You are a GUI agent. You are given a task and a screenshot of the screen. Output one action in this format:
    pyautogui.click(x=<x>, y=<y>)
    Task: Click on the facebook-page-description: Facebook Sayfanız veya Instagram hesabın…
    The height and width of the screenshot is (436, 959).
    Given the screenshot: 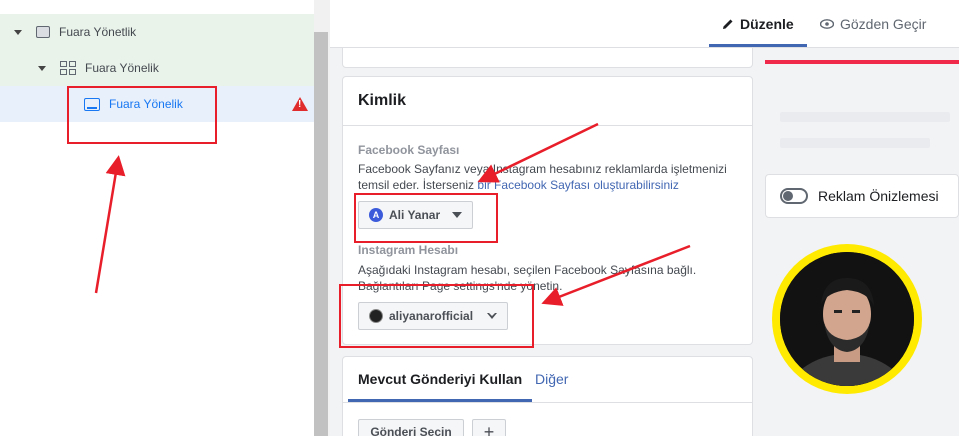 What is the action you would take?
    pyautogui.click(x=542, y=177)
    